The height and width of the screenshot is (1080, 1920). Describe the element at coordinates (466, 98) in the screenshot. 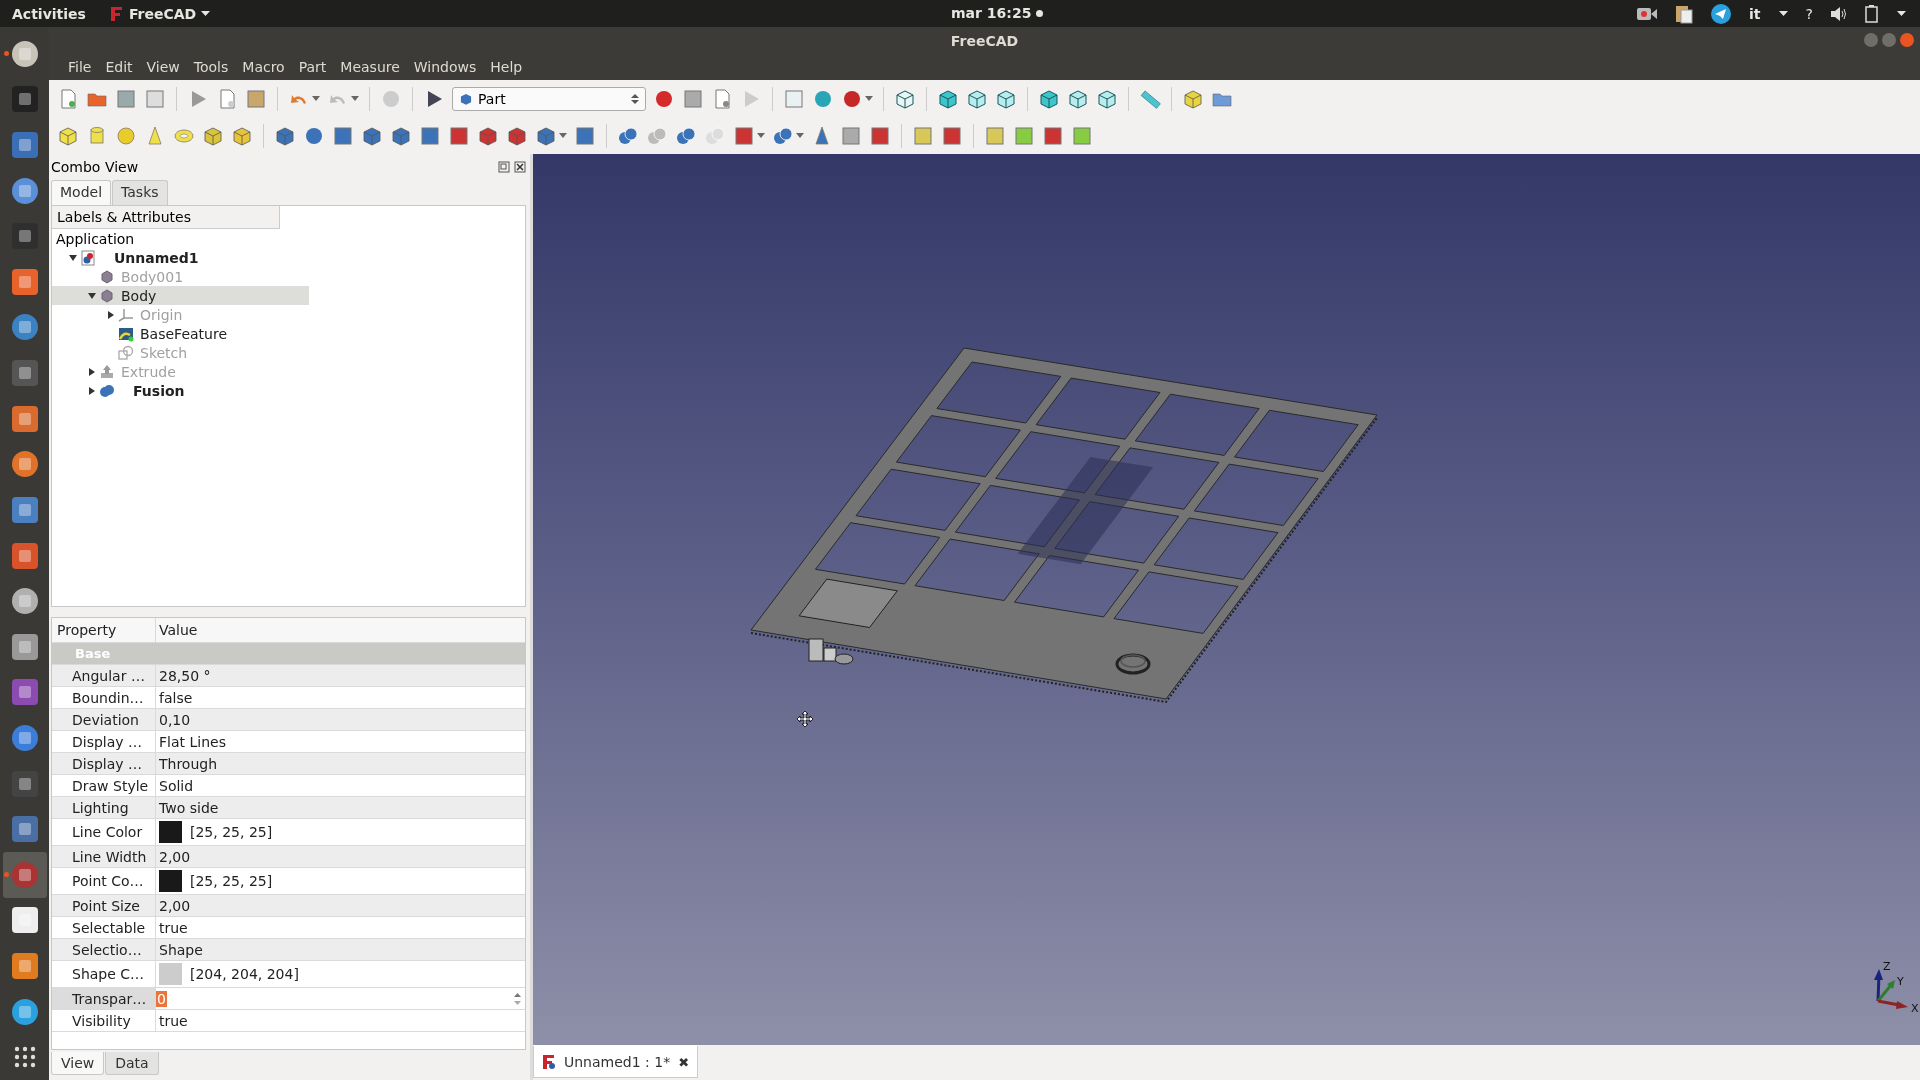

I see `cube-icon` at that location.